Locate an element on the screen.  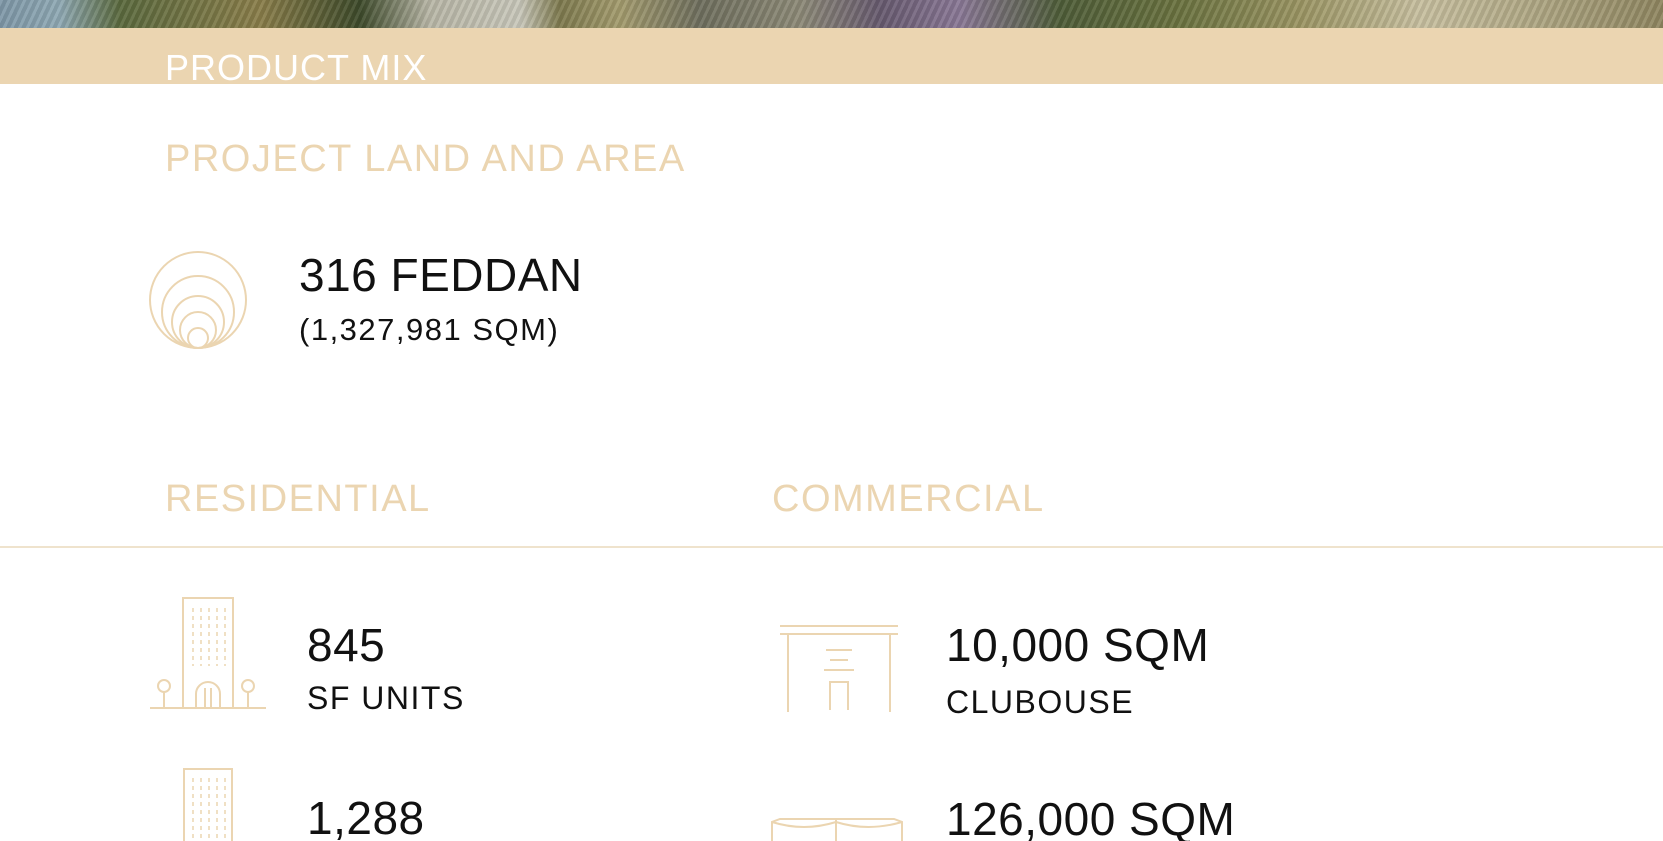
residential-value-1: 845 is located at coordinates (346, 645).